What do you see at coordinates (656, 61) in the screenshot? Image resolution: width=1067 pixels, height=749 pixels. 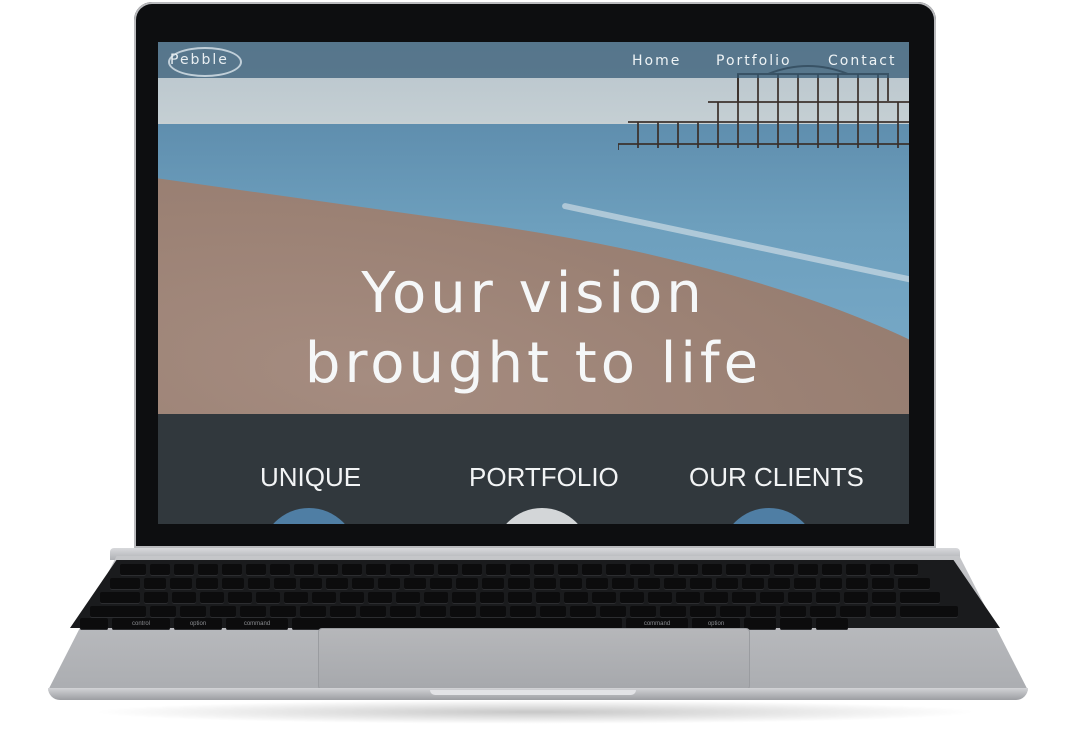 I see `nav-home: Home` at bounding box center [656, 61].